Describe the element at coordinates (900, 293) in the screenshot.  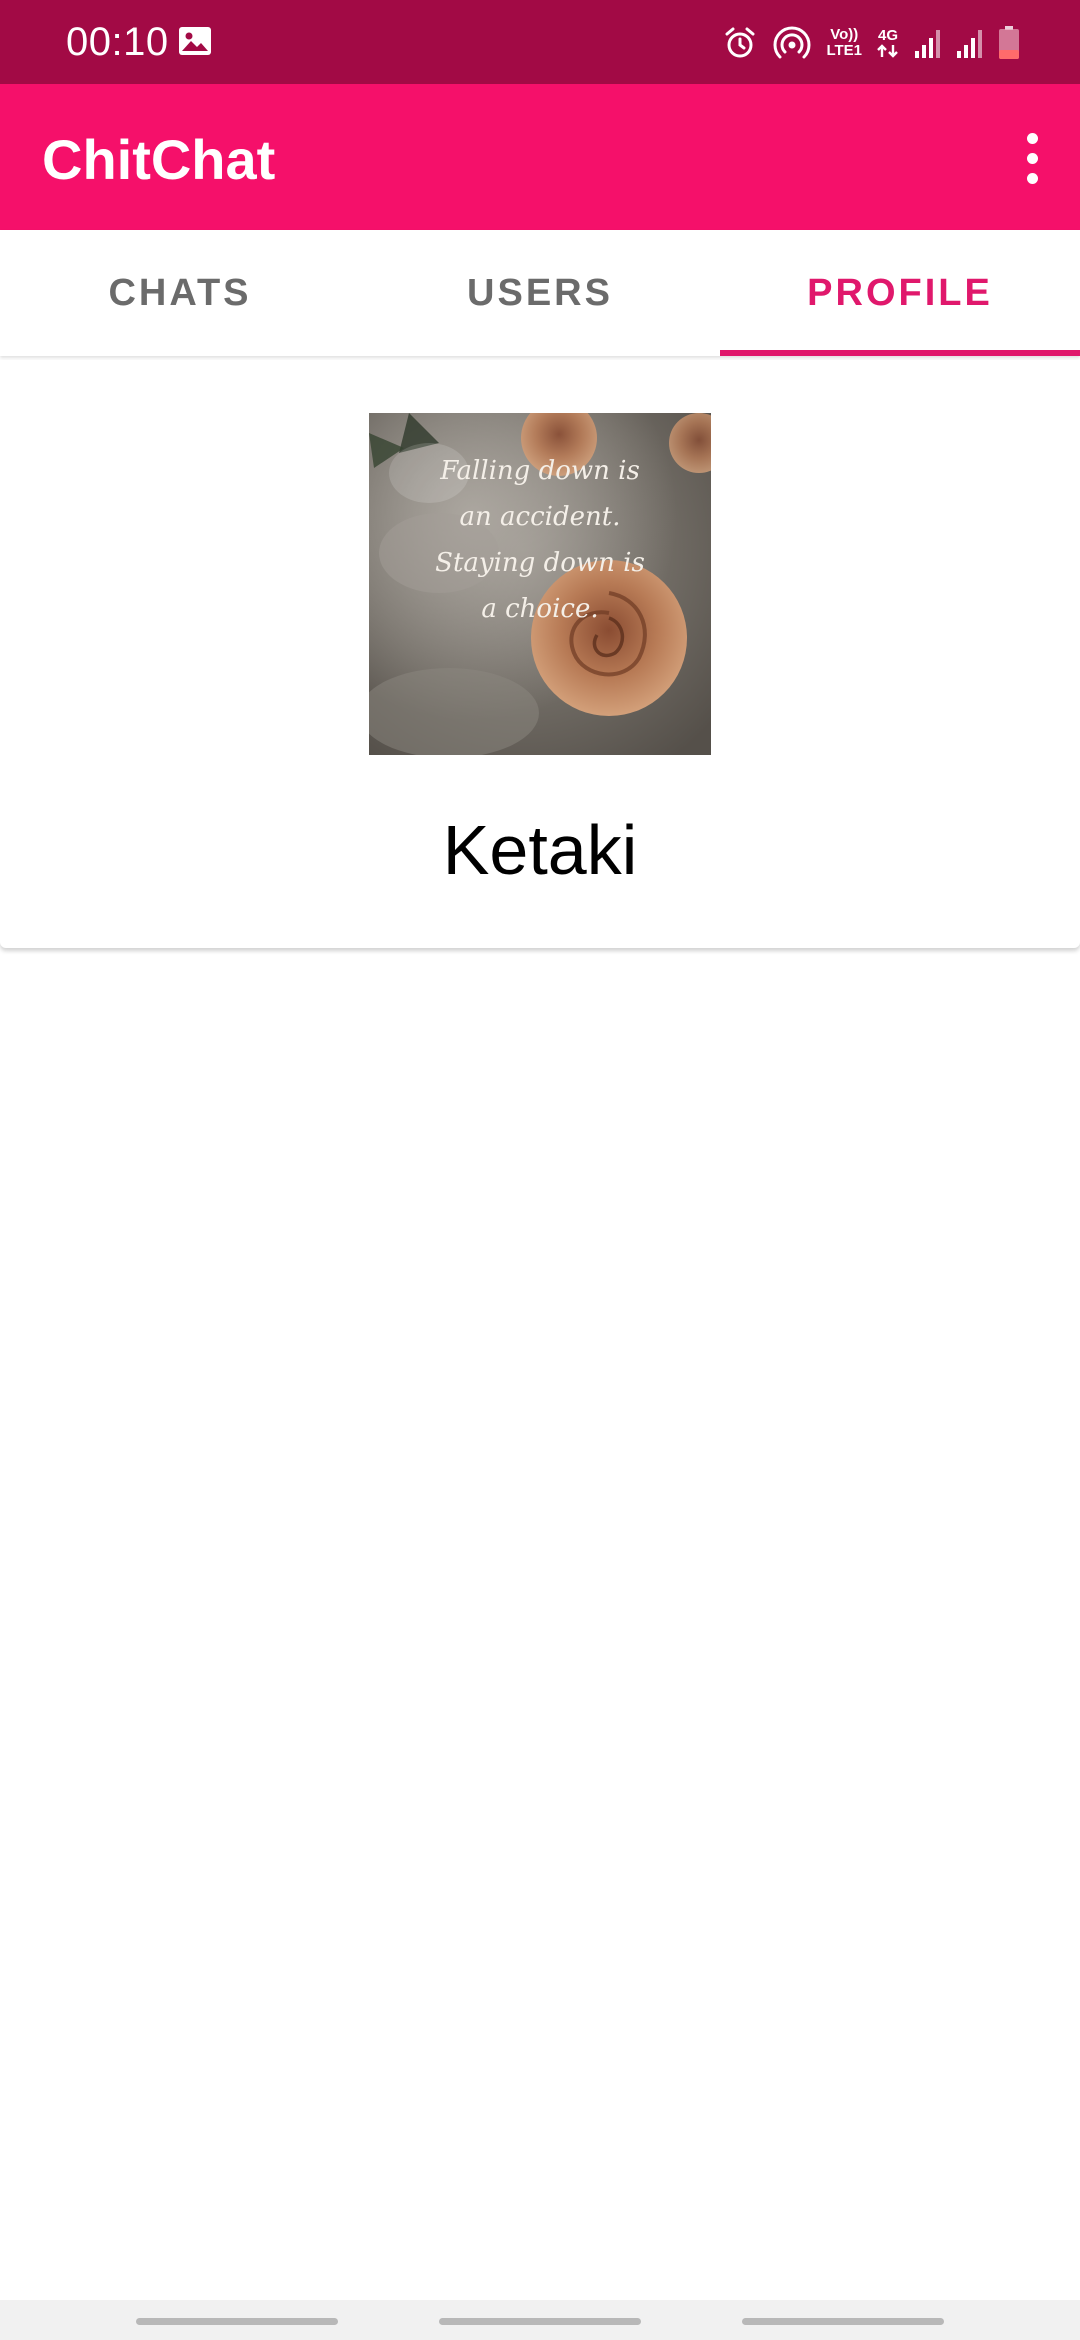
I see `tab-profile: PROFILE` at that location.